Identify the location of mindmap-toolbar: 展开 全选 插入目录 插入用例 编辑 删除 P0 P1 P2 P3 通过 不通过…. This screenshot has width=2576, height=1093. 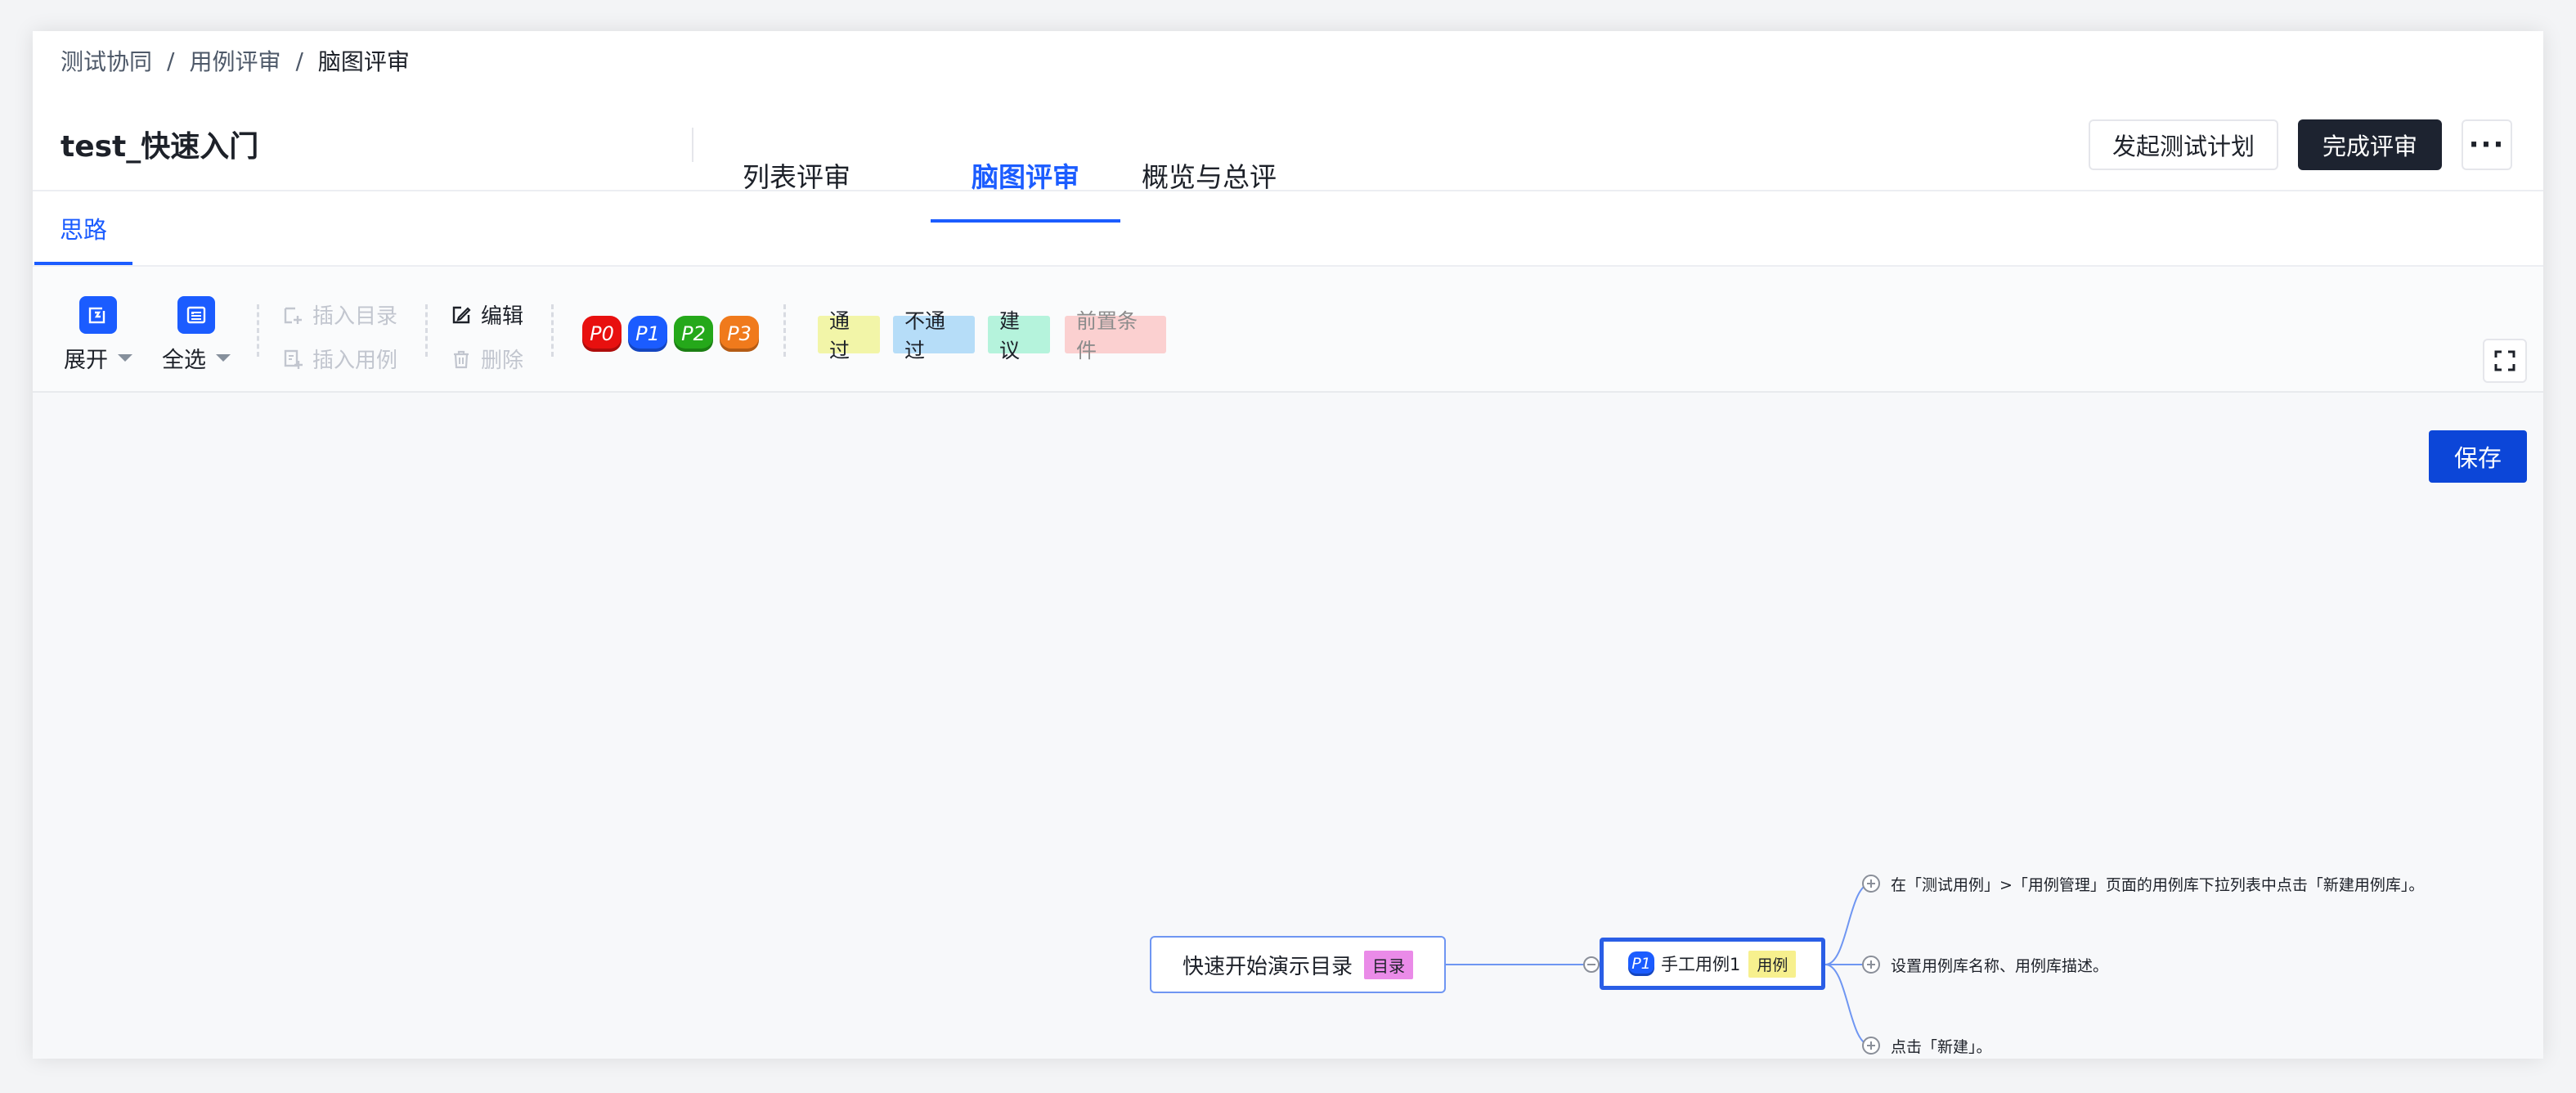
(1288, 329).